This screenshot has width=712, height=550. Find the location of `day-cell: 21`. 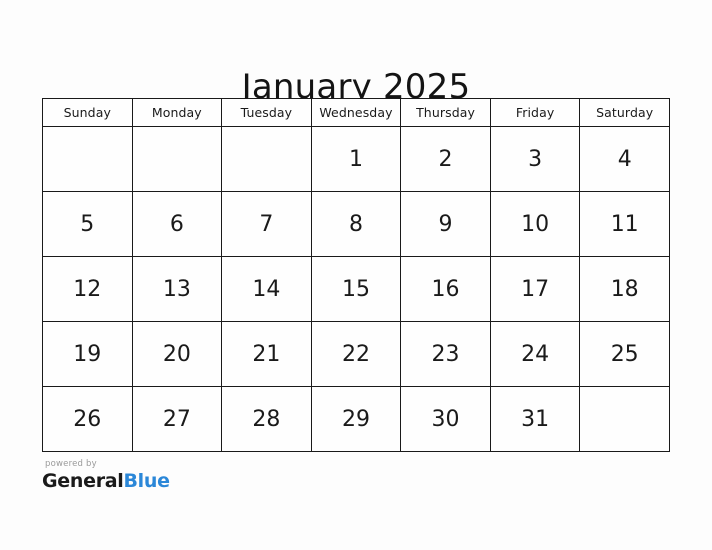

day-cell: 21 is located at coordinates (266, 354).